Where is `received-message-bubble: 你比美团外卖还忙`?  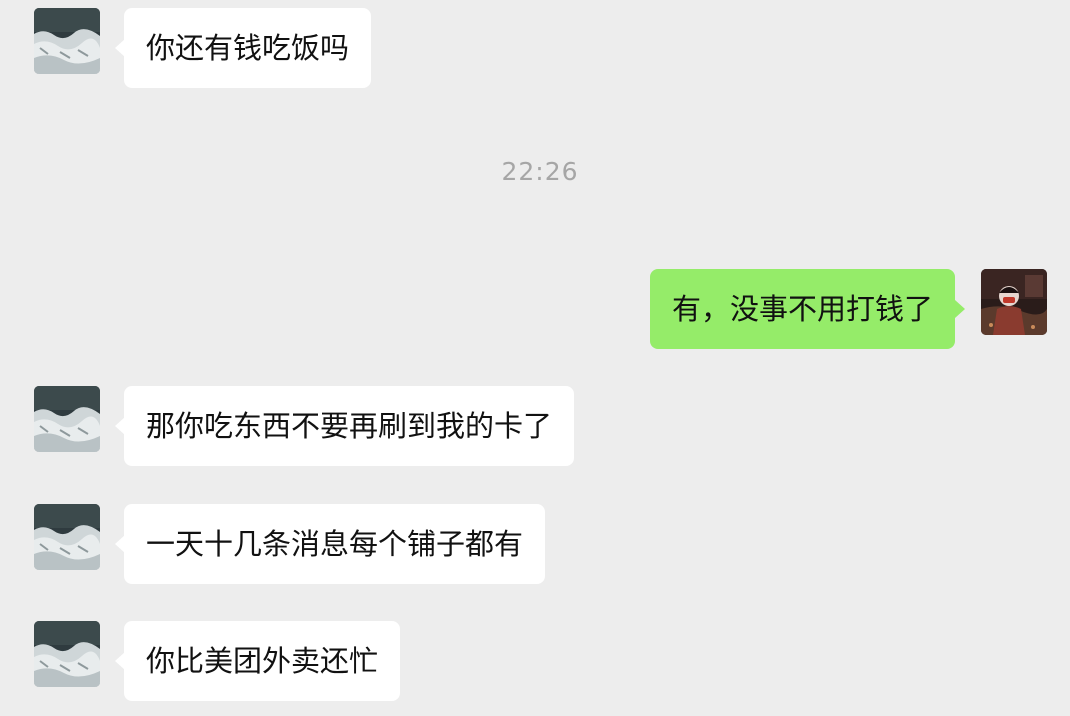
received-message-bubble: 你比美团外卖还忙 is located at coordinates (257, 661).